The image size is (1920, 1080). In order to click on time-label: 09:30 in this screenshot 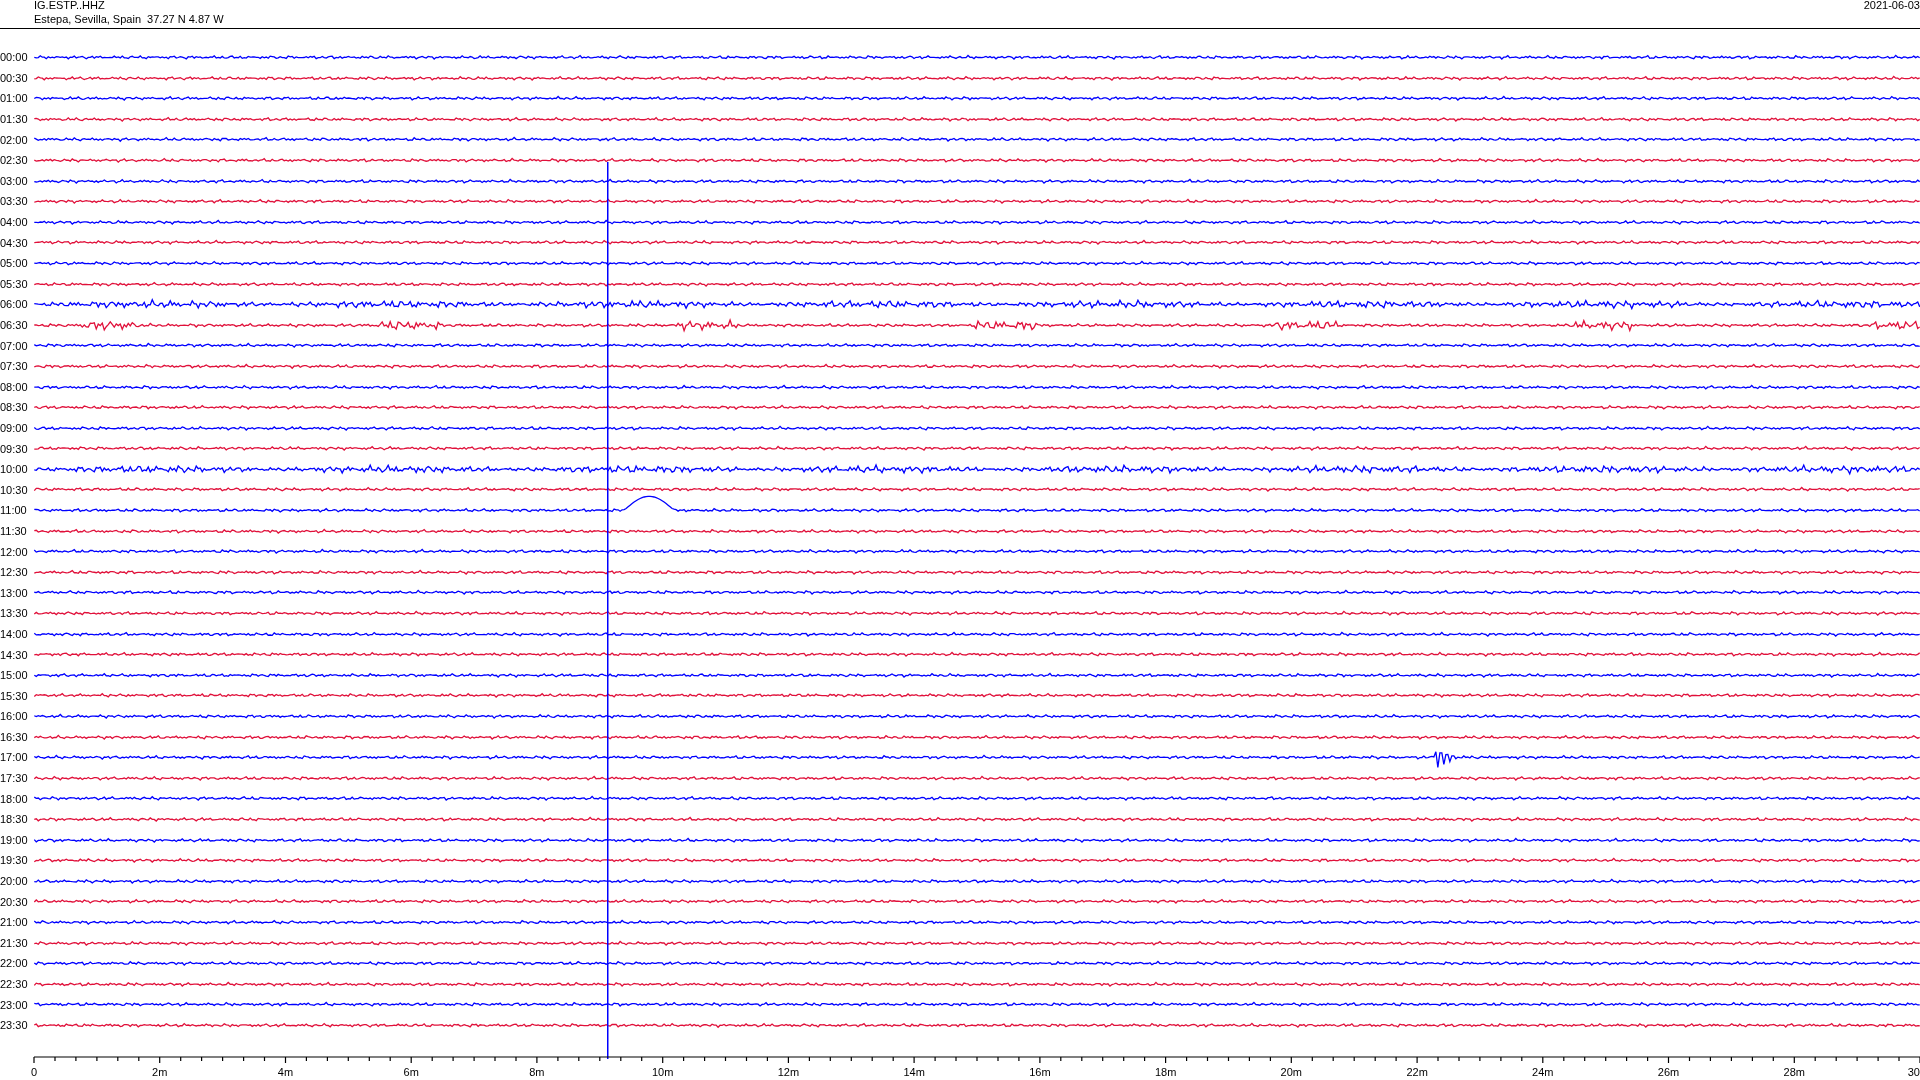, I will do `click(14, 448)`.